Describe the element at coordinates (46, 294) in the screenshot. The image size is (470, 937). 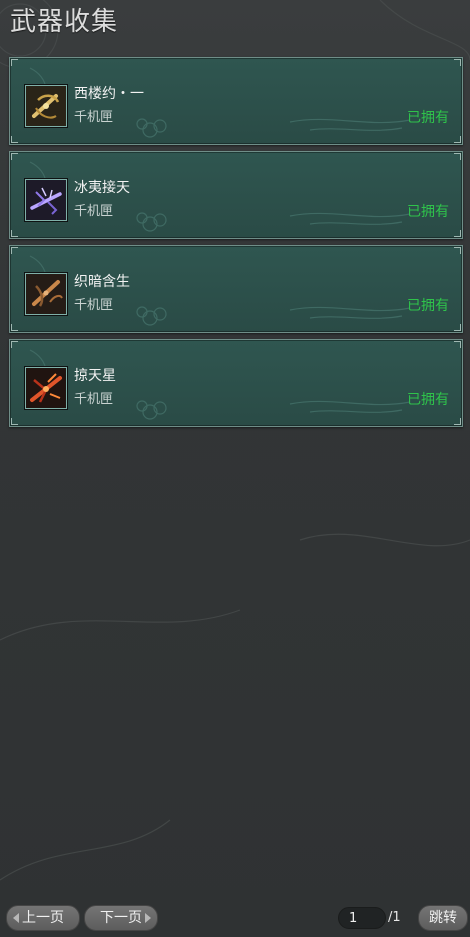
I see `crossbow-bronze-icon` at that location.